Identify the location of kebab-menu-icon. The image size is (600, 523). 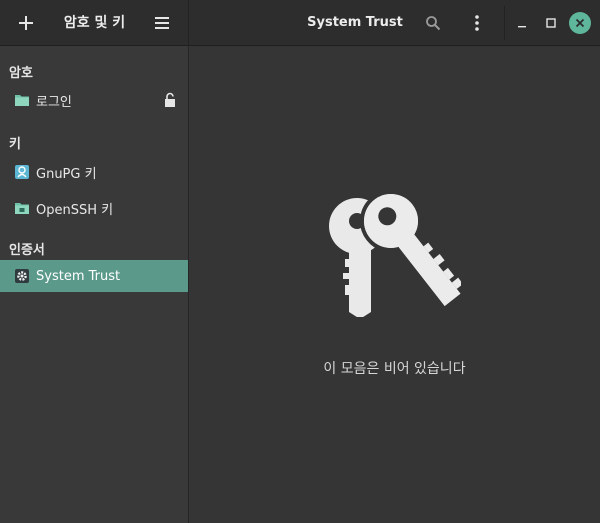
(477, 23).